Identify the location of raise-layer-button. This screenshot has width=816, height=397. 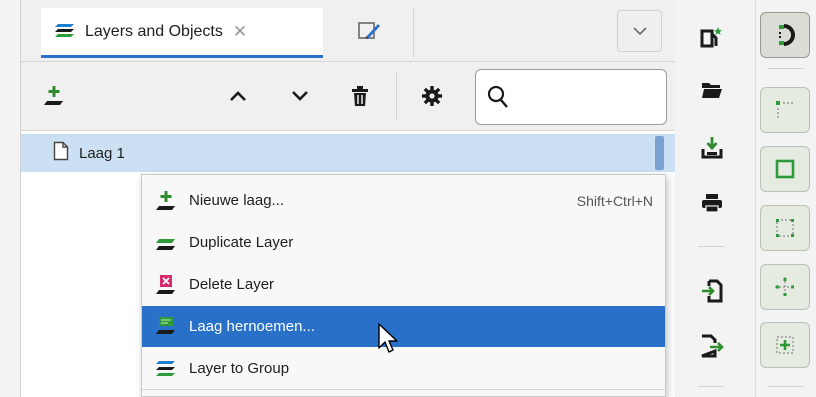
(238, 96).